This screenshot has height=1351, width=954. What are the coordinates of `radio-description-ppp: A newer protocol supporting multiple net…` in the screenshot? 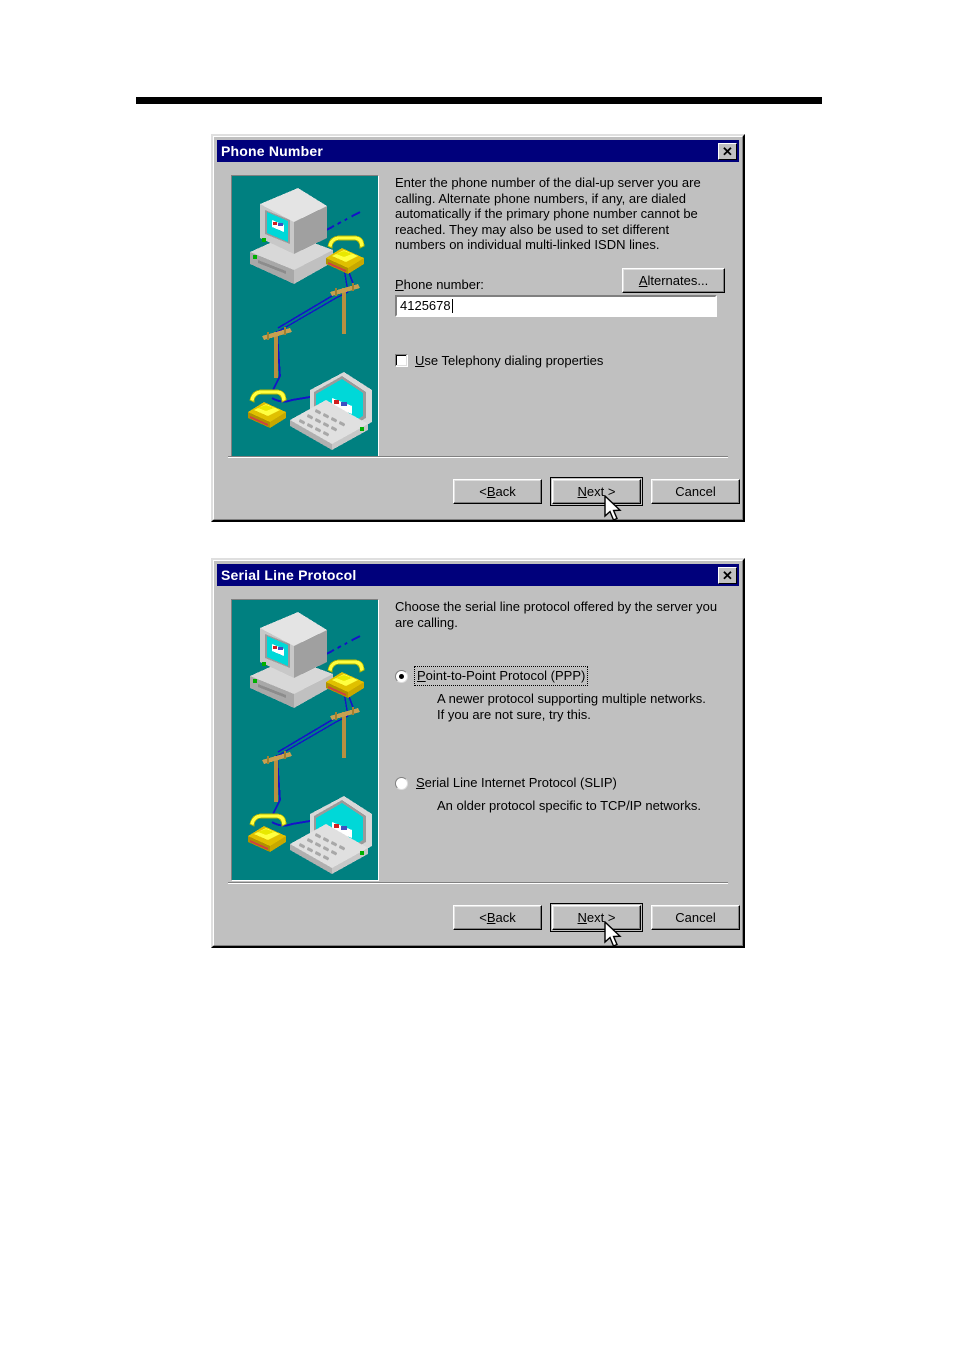 It's located at (571, 706).